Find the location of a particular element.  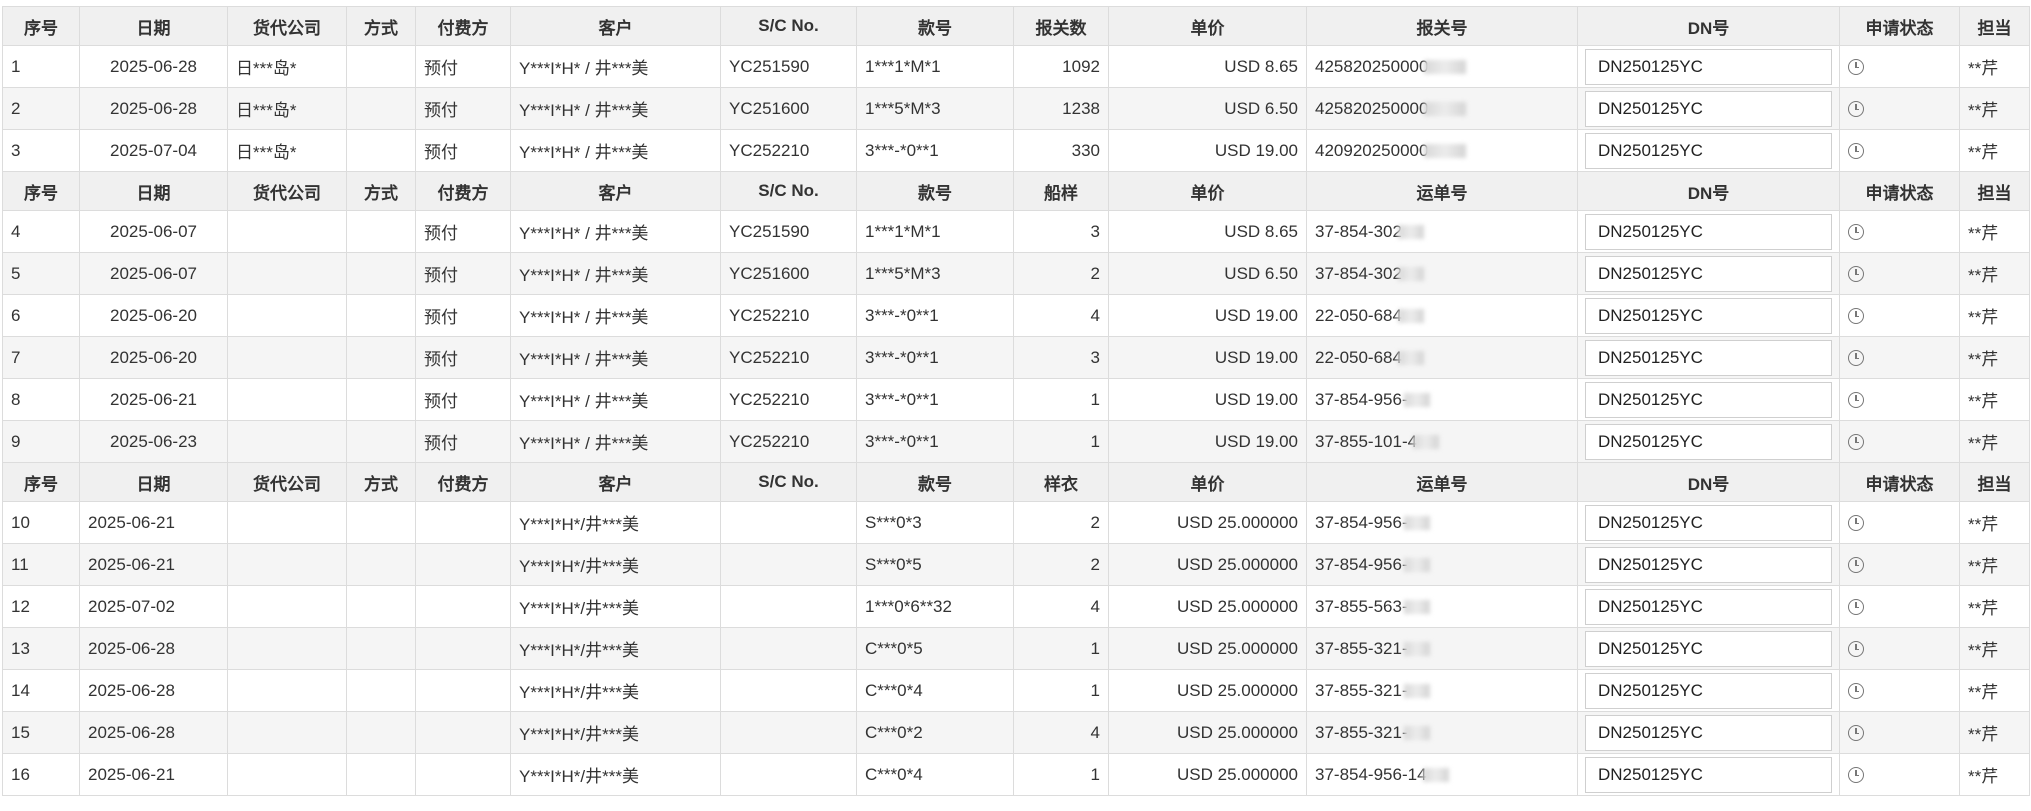

row-date: 2025-06-28 is located at coordinates (153, 732).